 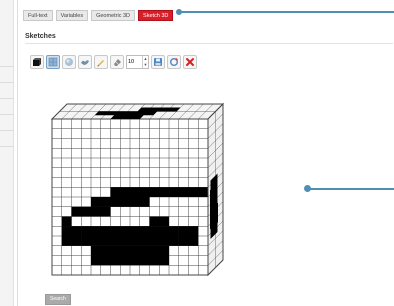 What do you see at coordinates (145, 65) in the screenshot?
I see `chevron-down-icon: ▼` at bounding box center [145, 65].